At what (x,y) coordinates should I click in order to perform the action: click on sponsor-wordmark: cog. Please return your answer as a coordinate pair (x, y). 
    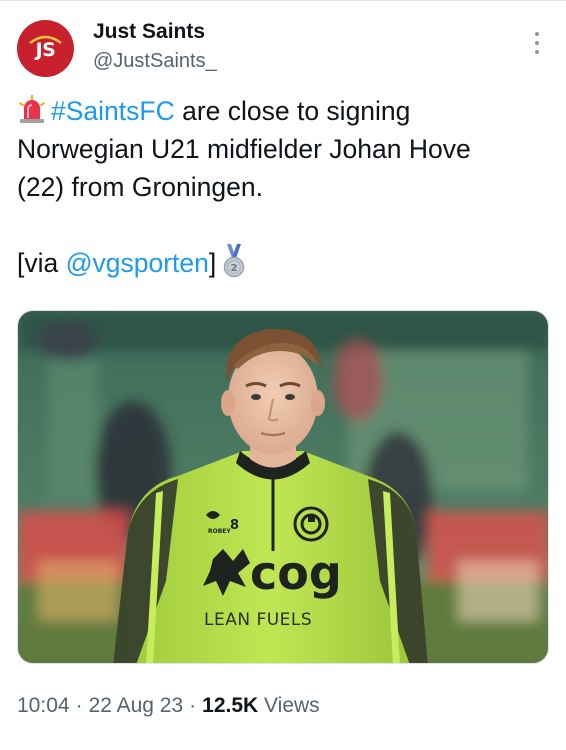
    Looking at the image, I should click on (296, 573).